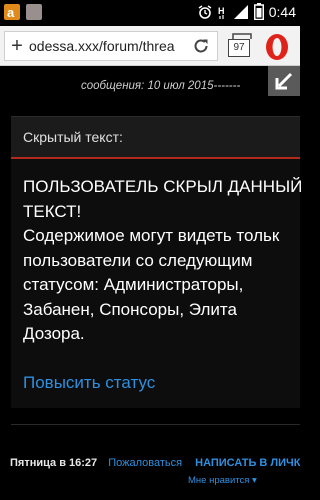  I want to click on clock: 0:44, so click(282, 11).